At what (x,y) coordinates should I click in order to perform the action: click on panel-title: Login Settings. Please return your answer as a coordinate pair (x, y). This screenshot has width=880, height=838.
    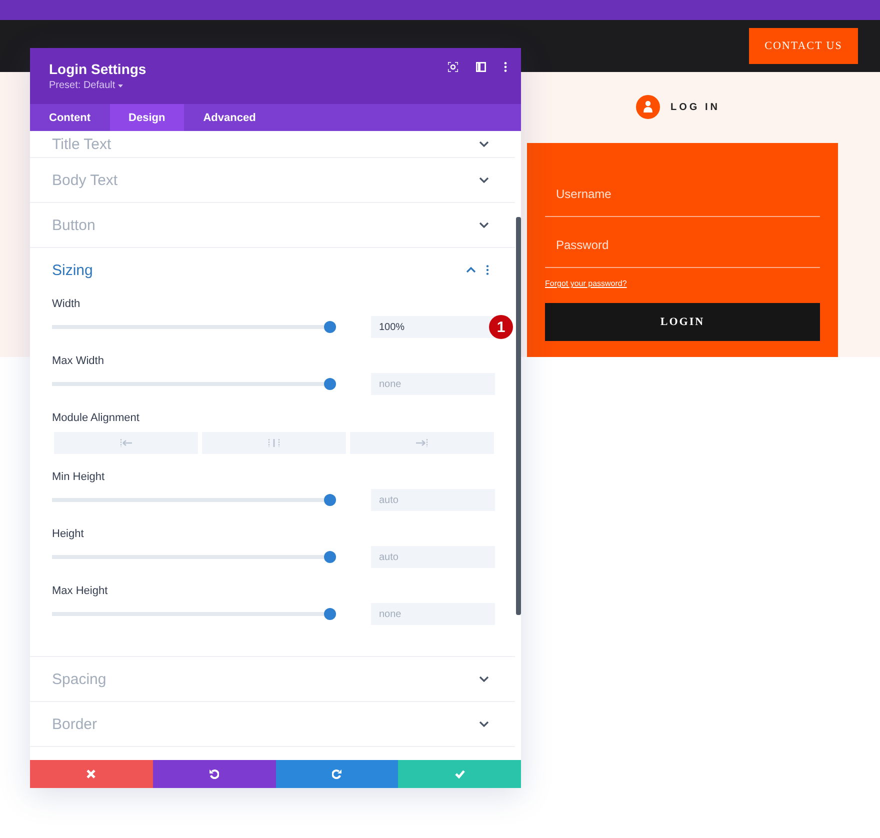
    Looking at the image, I should click on (97, 69).